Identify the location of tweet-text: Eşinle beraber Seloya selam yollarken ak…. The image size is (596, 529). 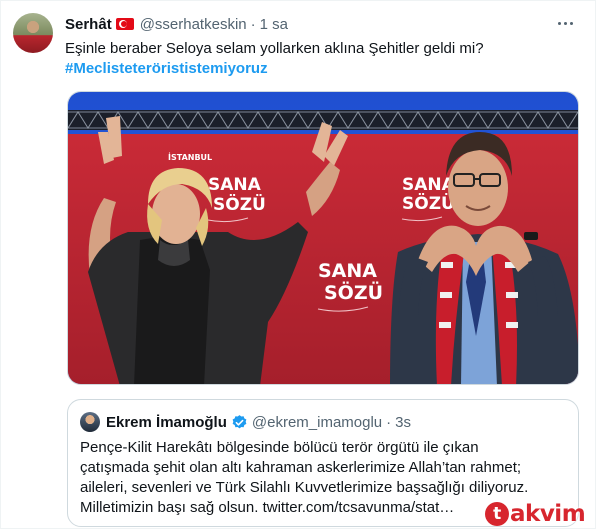
(274, 48).